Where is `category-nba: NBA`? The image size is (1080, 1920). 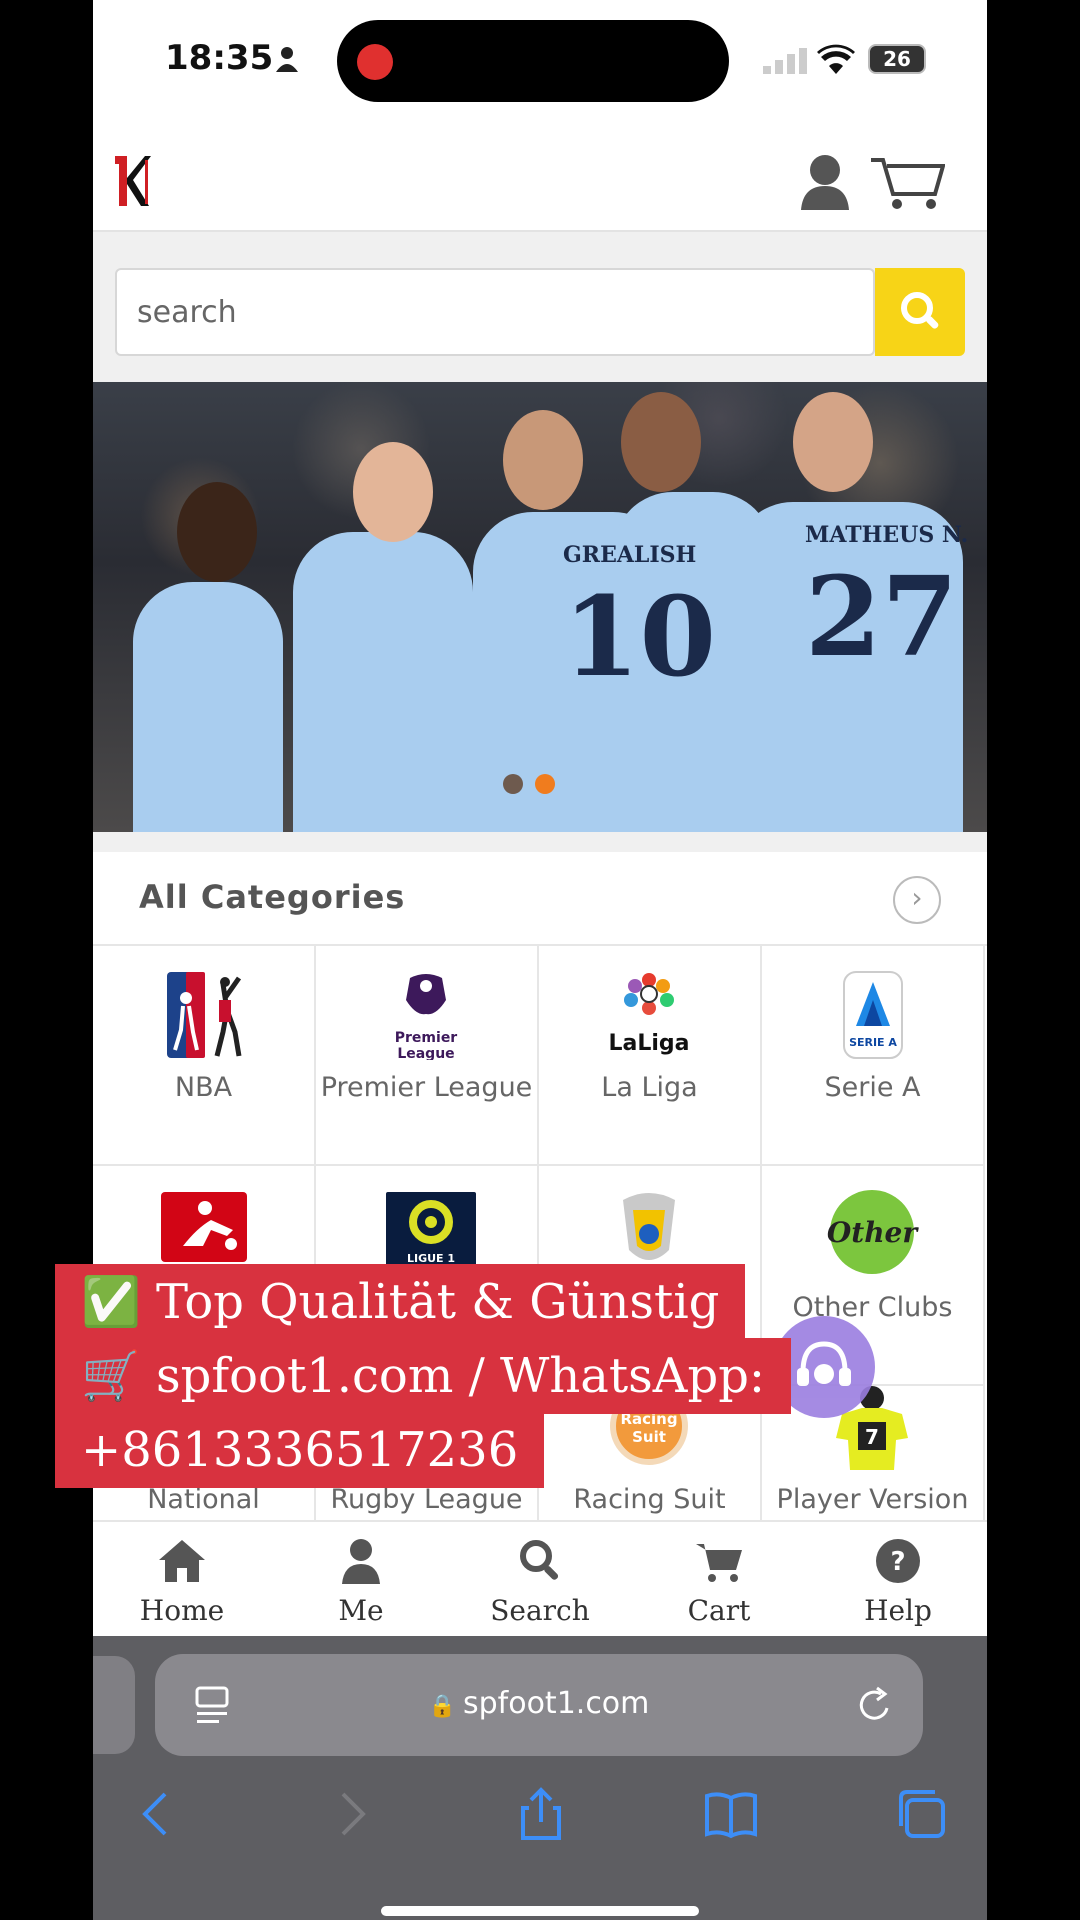
category-nba: NBA is located at coordinates (204, 1056).